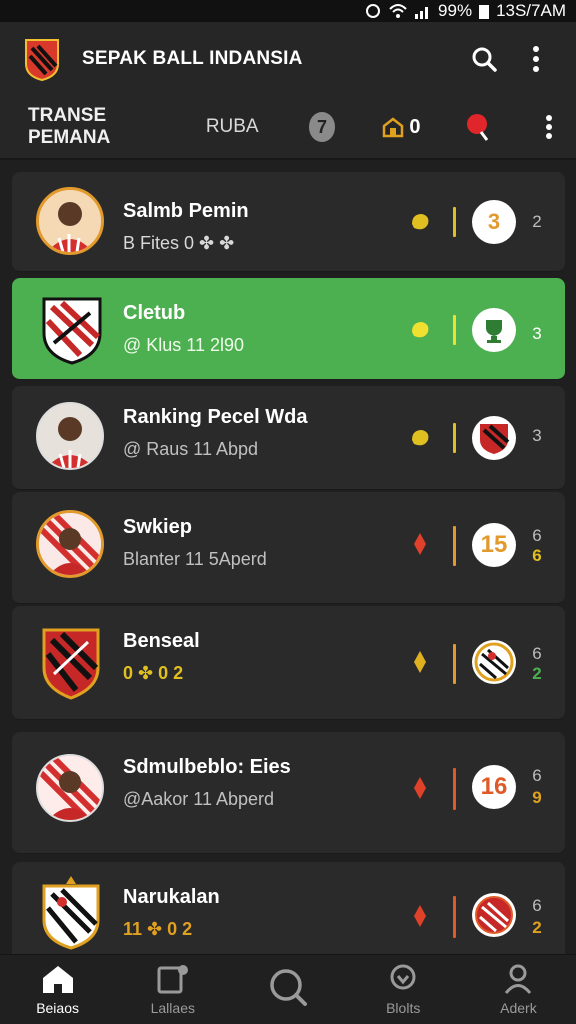  What do you see at coordinates (288, 663) in the screenshot?
I see `list-item: Benseal 0 ✤ 0 2 6 2` at bounding box center [288, 663].